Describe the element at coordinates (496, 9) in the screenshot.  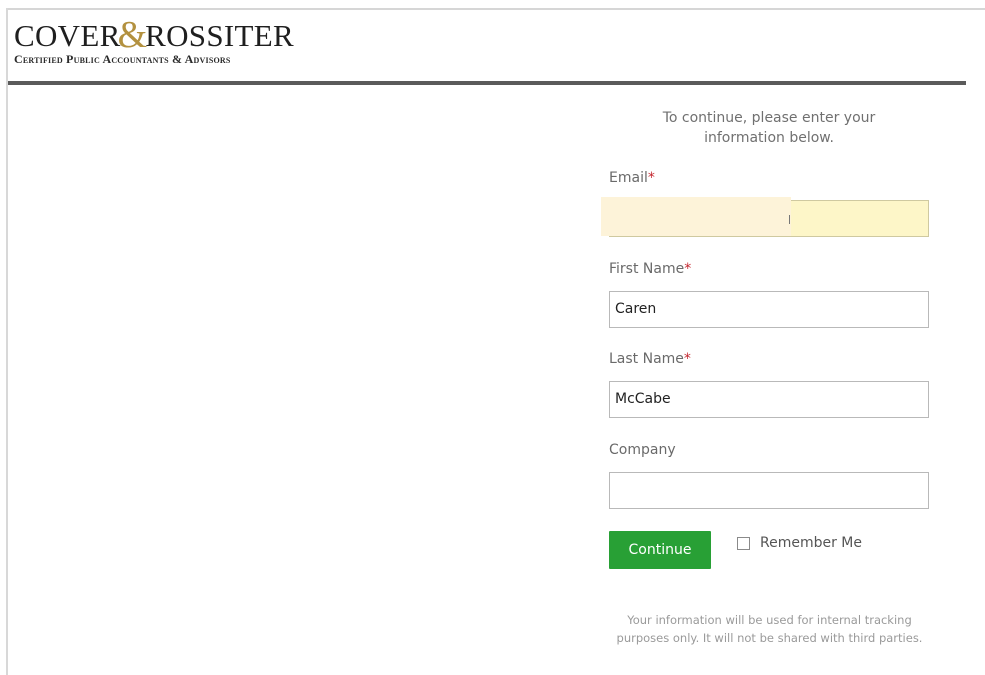
I see `top-border` at that location.